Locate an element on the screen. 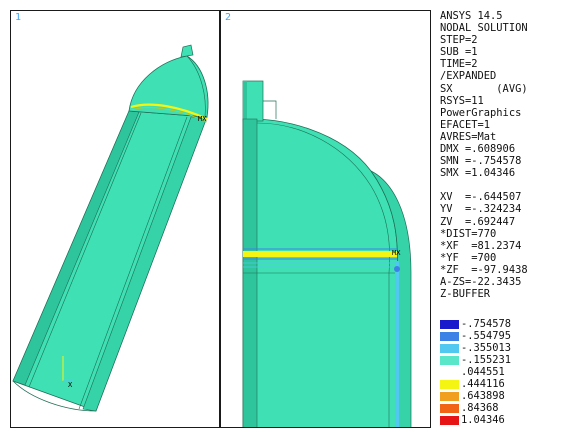  smn-value: SMN =-.754578 is located at coordinates (481, 161).